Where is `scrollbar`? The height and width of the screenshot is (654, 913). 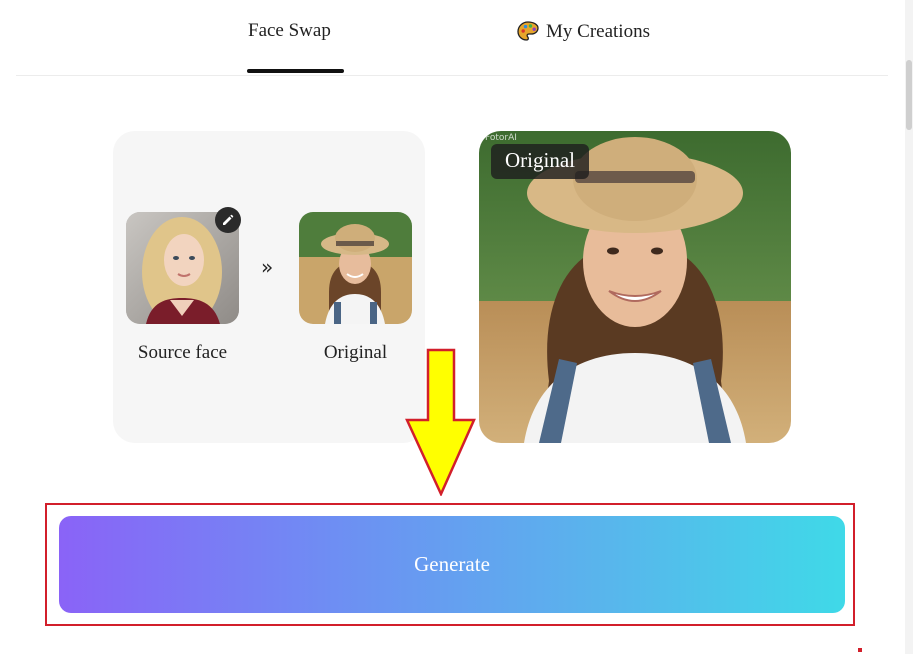 scrollbar is located at coordinates (909, 327).